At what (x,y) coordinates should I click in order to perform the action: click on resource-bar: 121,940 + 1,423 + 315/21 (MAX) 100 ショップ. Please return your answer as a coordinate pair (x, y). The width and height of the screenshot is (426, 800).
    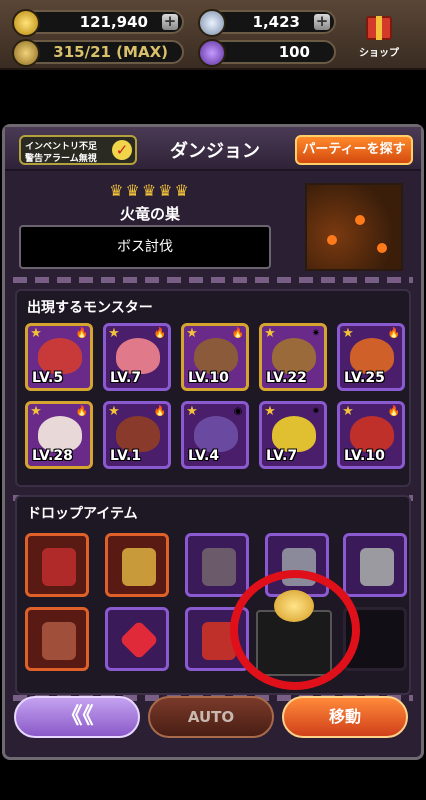
    Looking at the image, I should click on (213, 35).